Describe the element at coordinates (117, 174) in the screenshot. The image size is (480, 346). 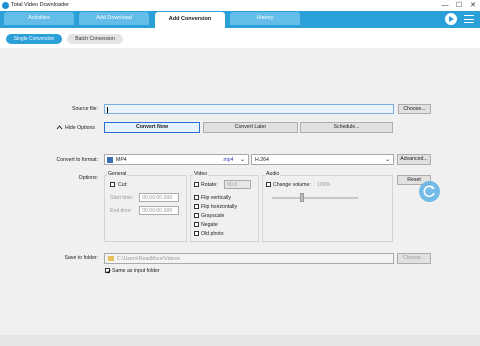
I see `general-group-title: General` at that location.